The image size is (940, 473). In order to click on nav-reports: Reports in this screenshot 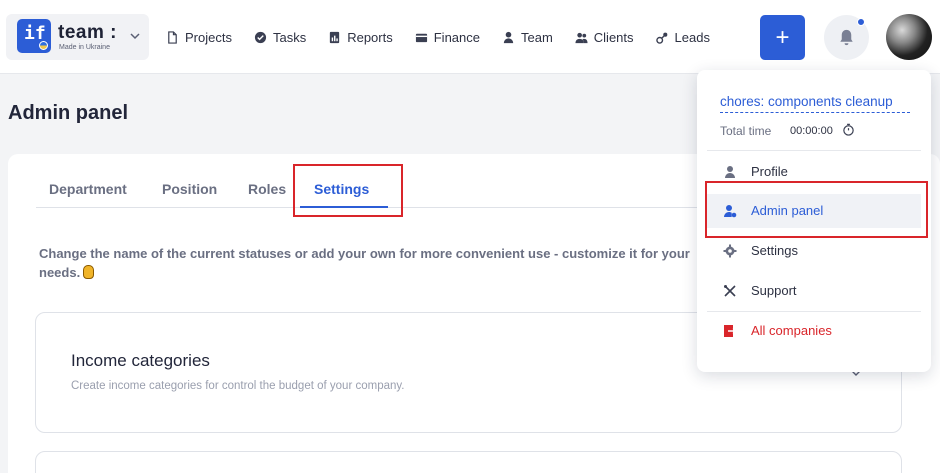, I will do `click(360, 37)`.